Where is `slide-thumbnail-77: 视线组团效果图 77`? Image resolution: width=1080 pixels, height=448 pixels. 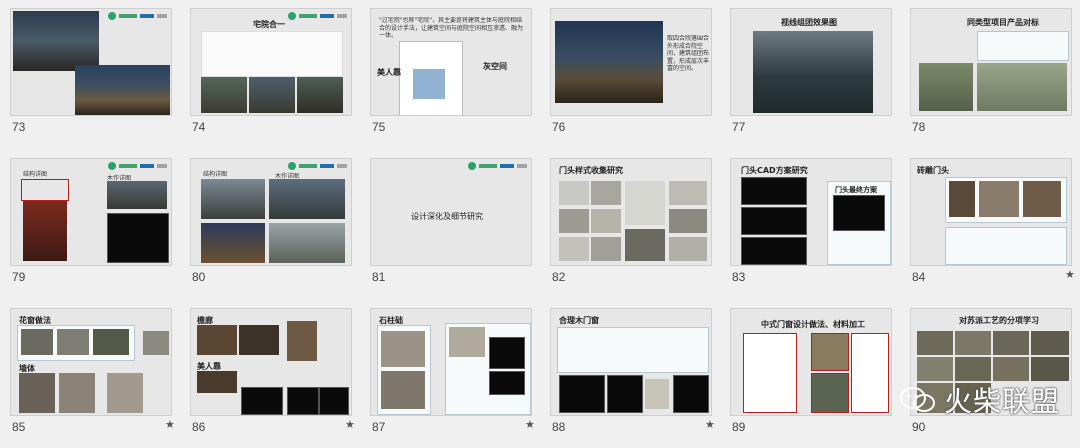 slide-thumbnail-77: 视线组团效果图 77 is located at coordinates (806, 74).